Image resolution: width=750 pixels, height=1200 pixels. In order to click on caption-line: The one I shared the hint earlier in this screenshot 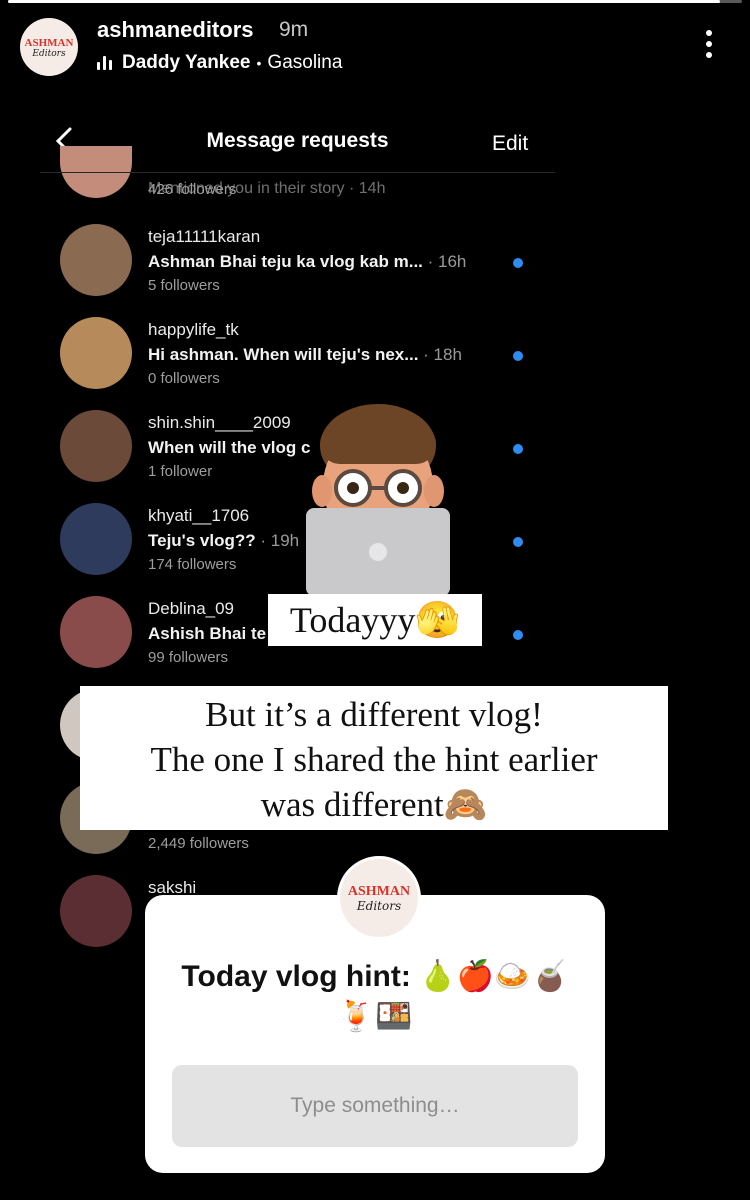, I will do `click(374, 759)`.